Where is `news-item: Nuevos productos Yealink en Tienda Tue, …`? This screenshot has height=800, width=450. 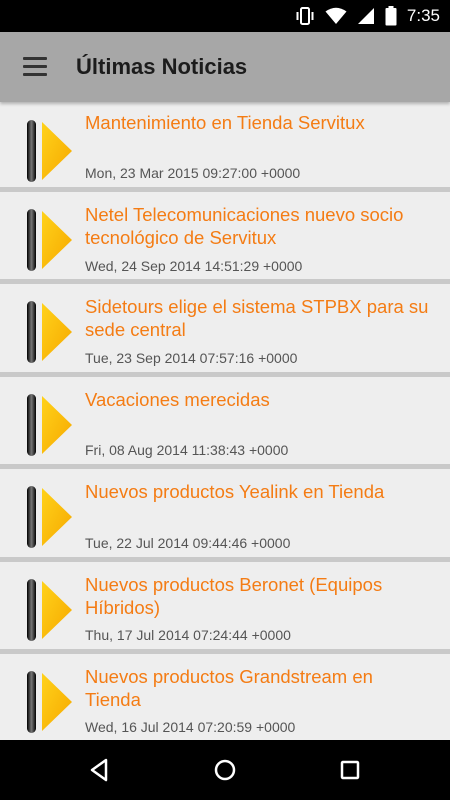
news-item: Nuevos productos Yealink en Tienda Tue, … is located at coordinates (225, 515).